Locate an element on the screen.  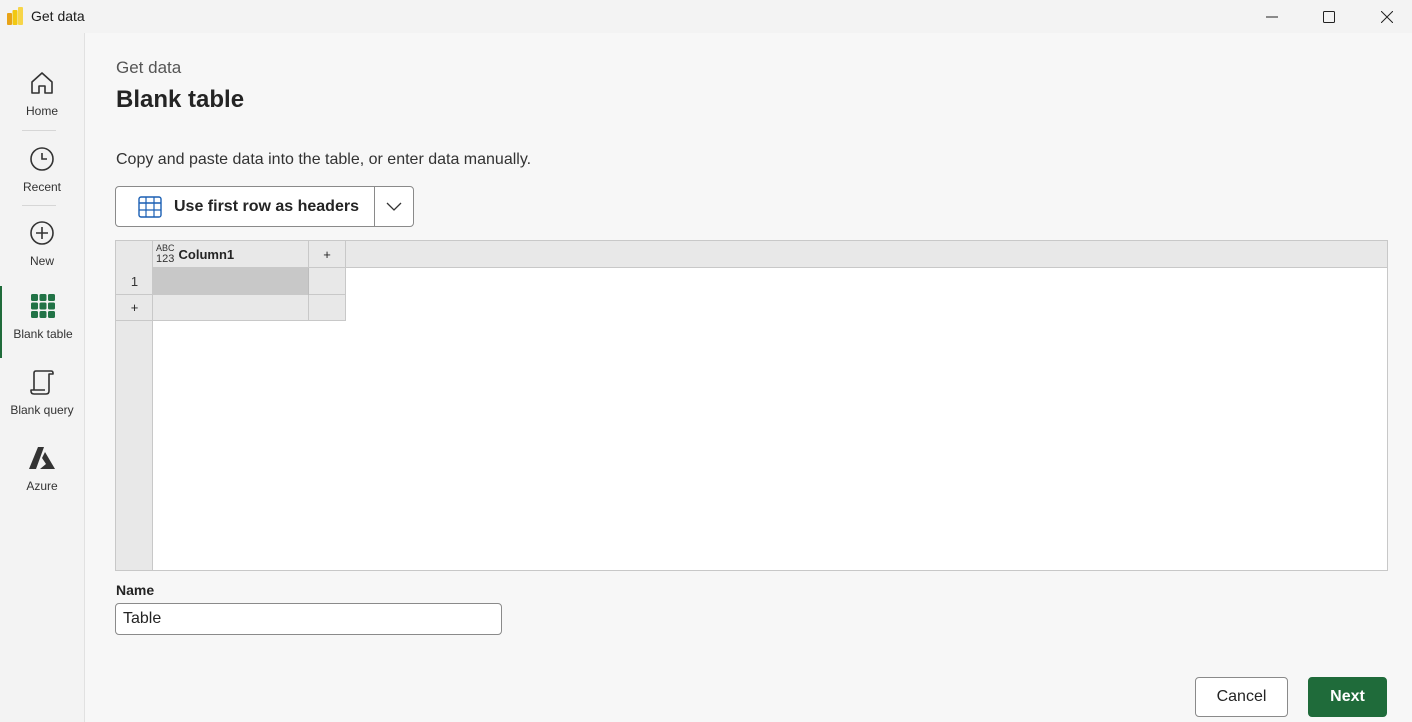
minimize-icon is located at coordinates (1272, 16).